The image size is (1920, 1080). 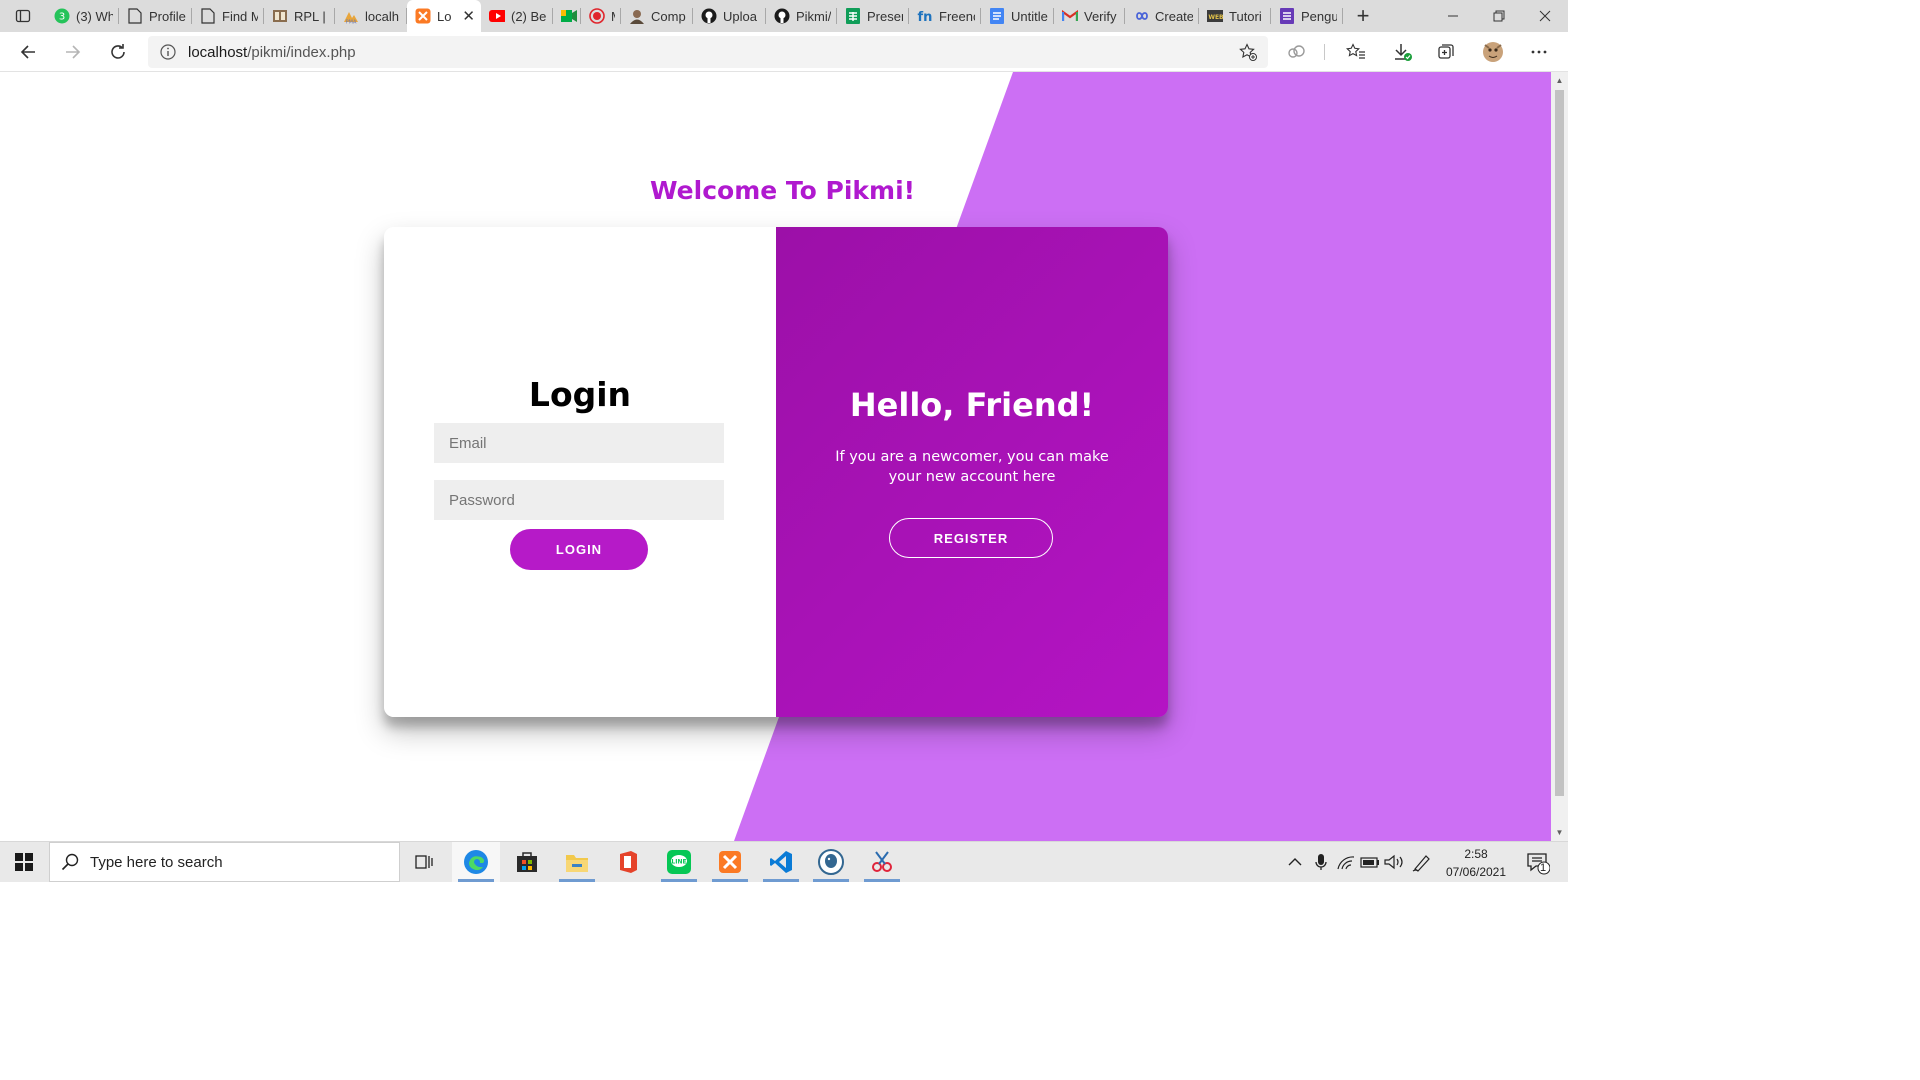 I want to click on microphone-icon, so click(x=1321, y=862).